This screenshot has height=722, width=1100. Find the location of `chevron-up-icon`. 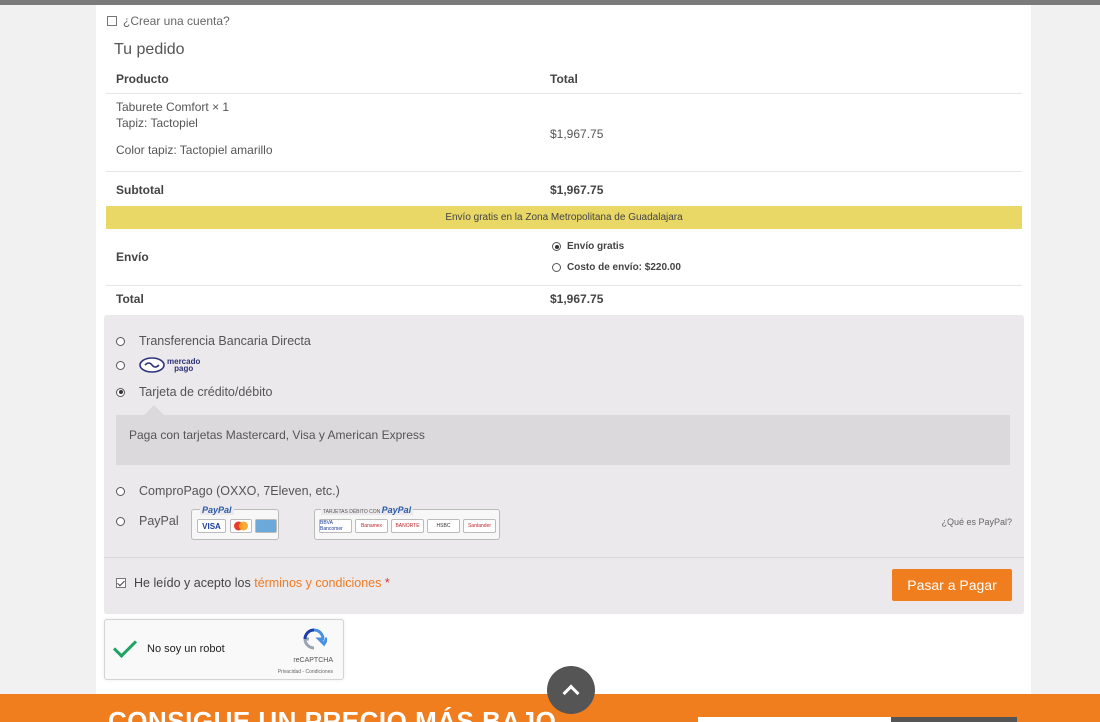

chevron-up-icon is located at coordinates (571, 693).